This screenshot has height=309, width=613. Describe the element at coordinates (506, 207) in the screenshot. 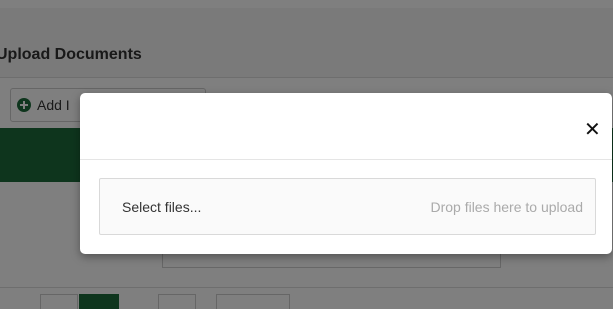

I see `drop-files-hint: Drop files here to upload` at that location.